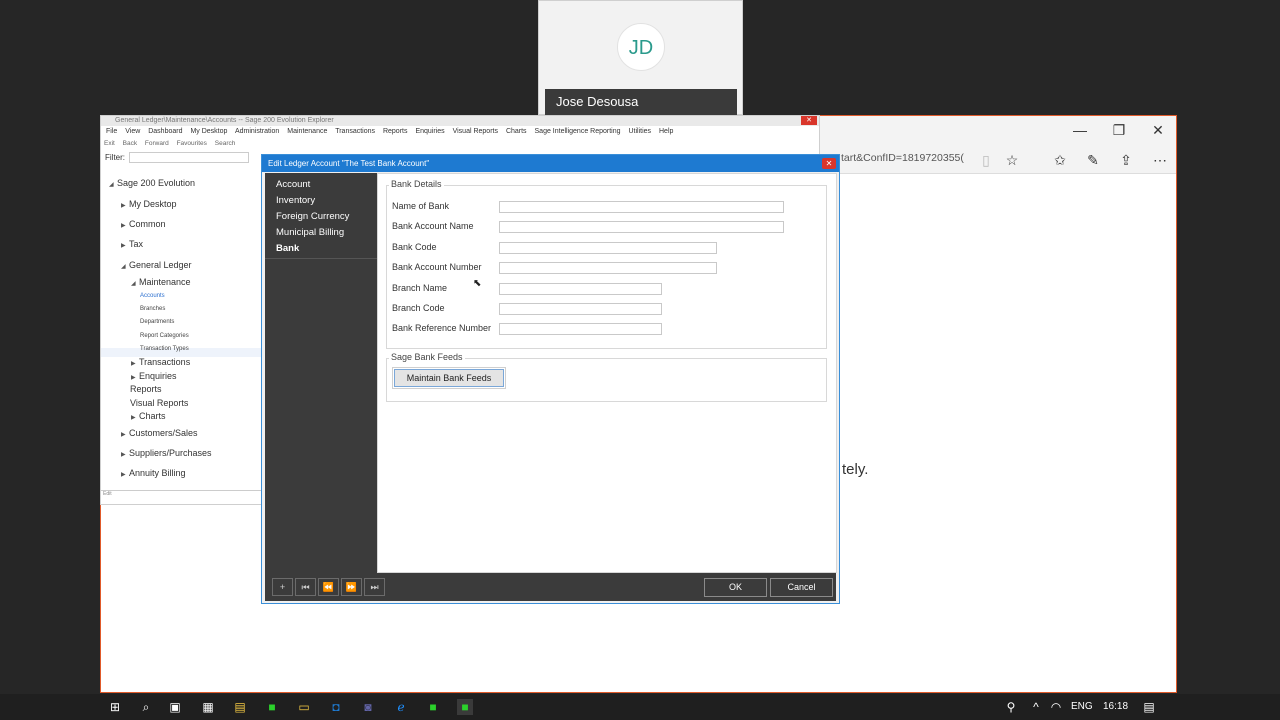 This screenshot has width=1280, height=720. What do you see at coordinates (1093, 160) in the screenshot?
I see `pen-icon: ✎` at bounding box center [1093, 160].